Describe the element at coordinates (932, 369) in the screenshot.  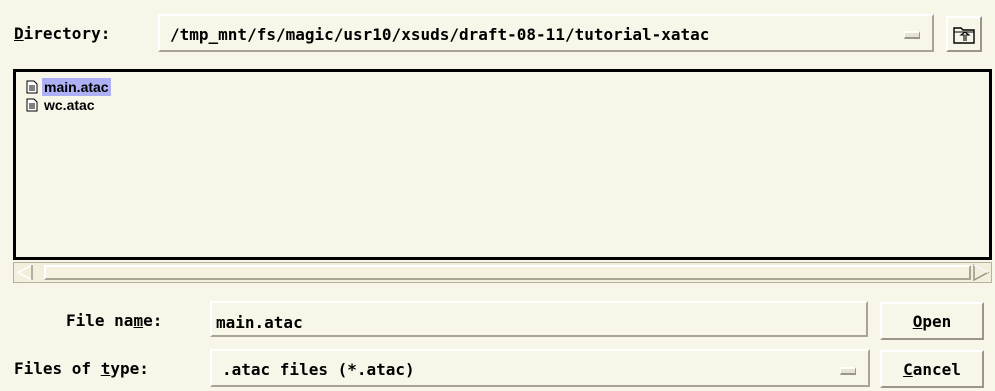
I see `cancel-button: Cancel` at that location.